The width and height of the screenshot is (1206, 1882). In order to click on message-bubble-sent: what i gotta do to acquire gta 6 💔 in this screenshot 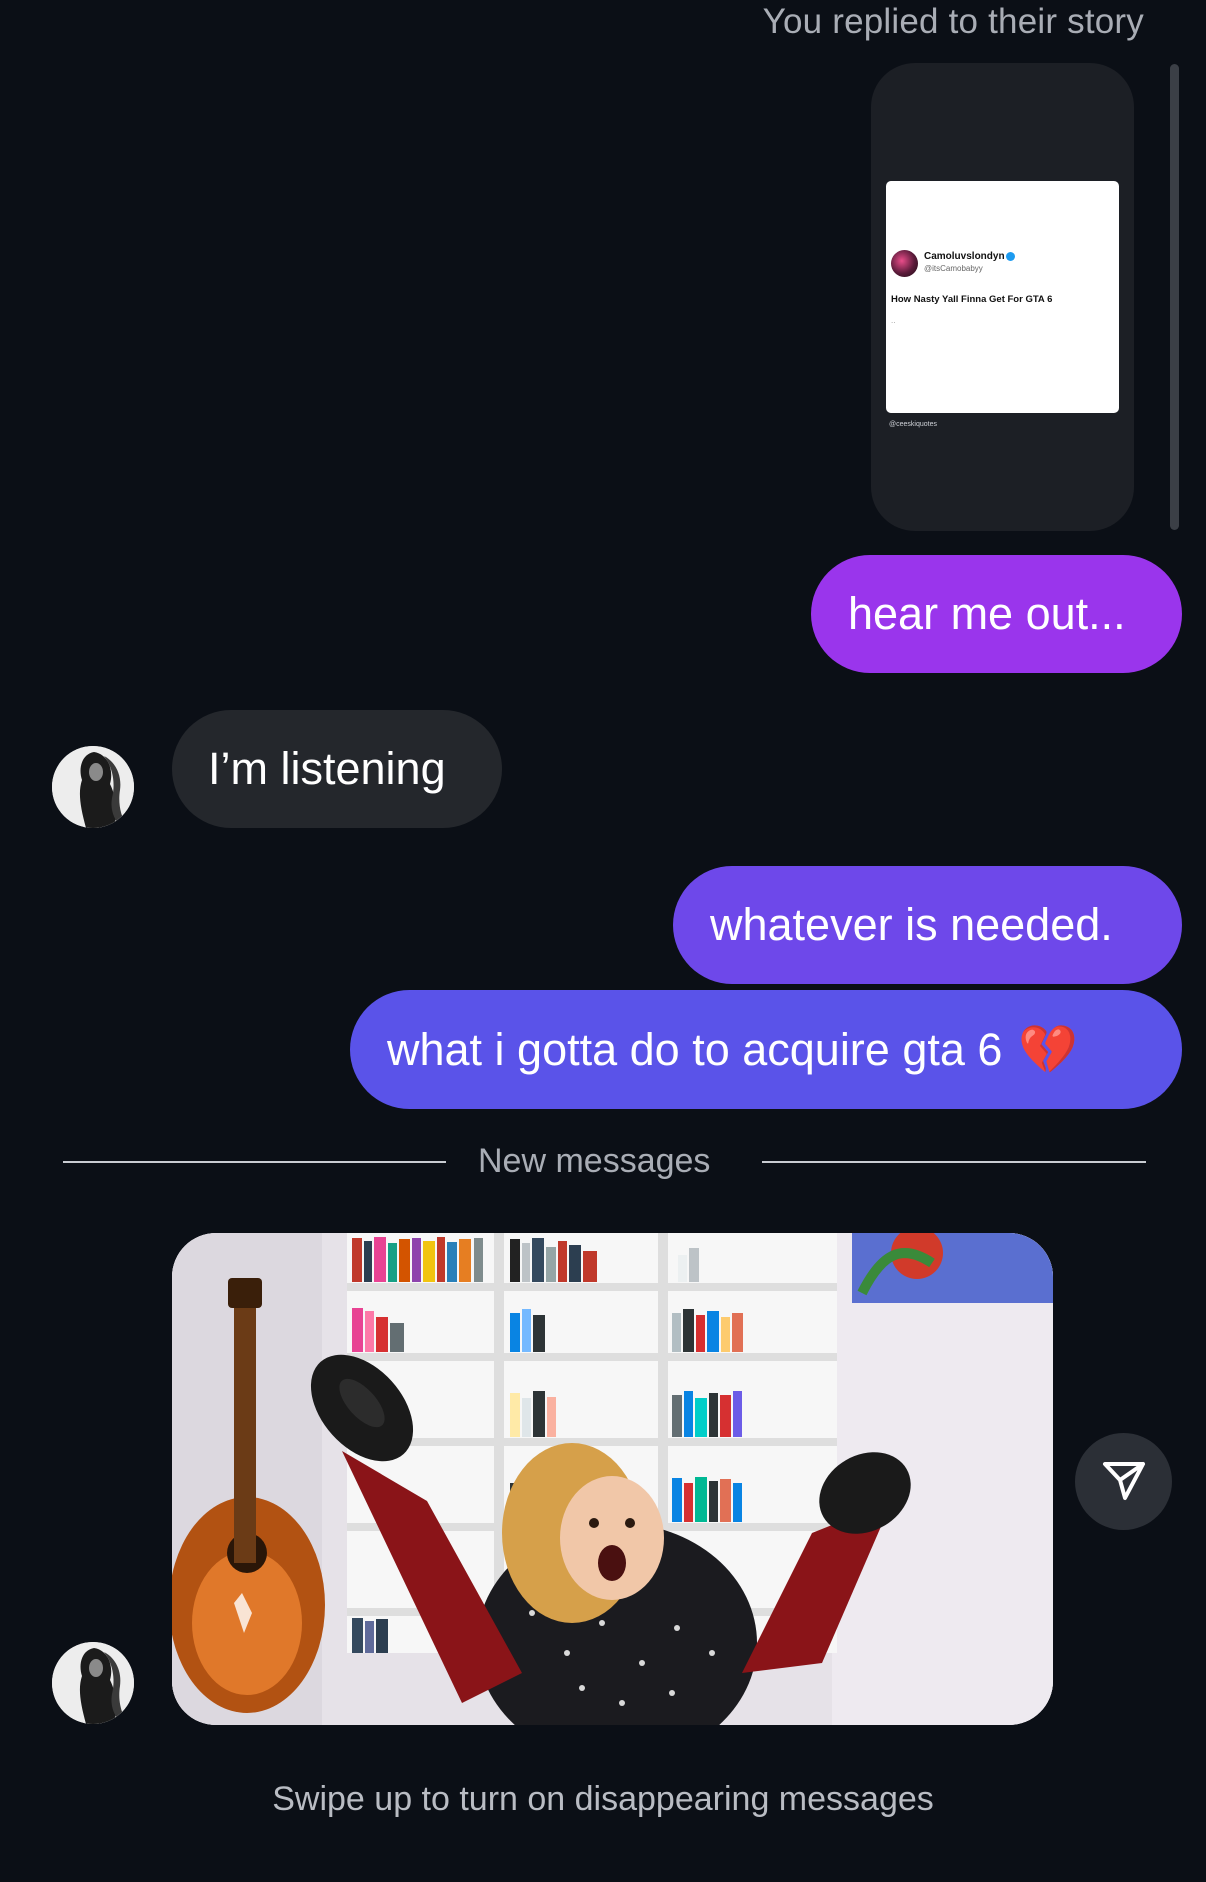, I will do `click(766, 1049)`.